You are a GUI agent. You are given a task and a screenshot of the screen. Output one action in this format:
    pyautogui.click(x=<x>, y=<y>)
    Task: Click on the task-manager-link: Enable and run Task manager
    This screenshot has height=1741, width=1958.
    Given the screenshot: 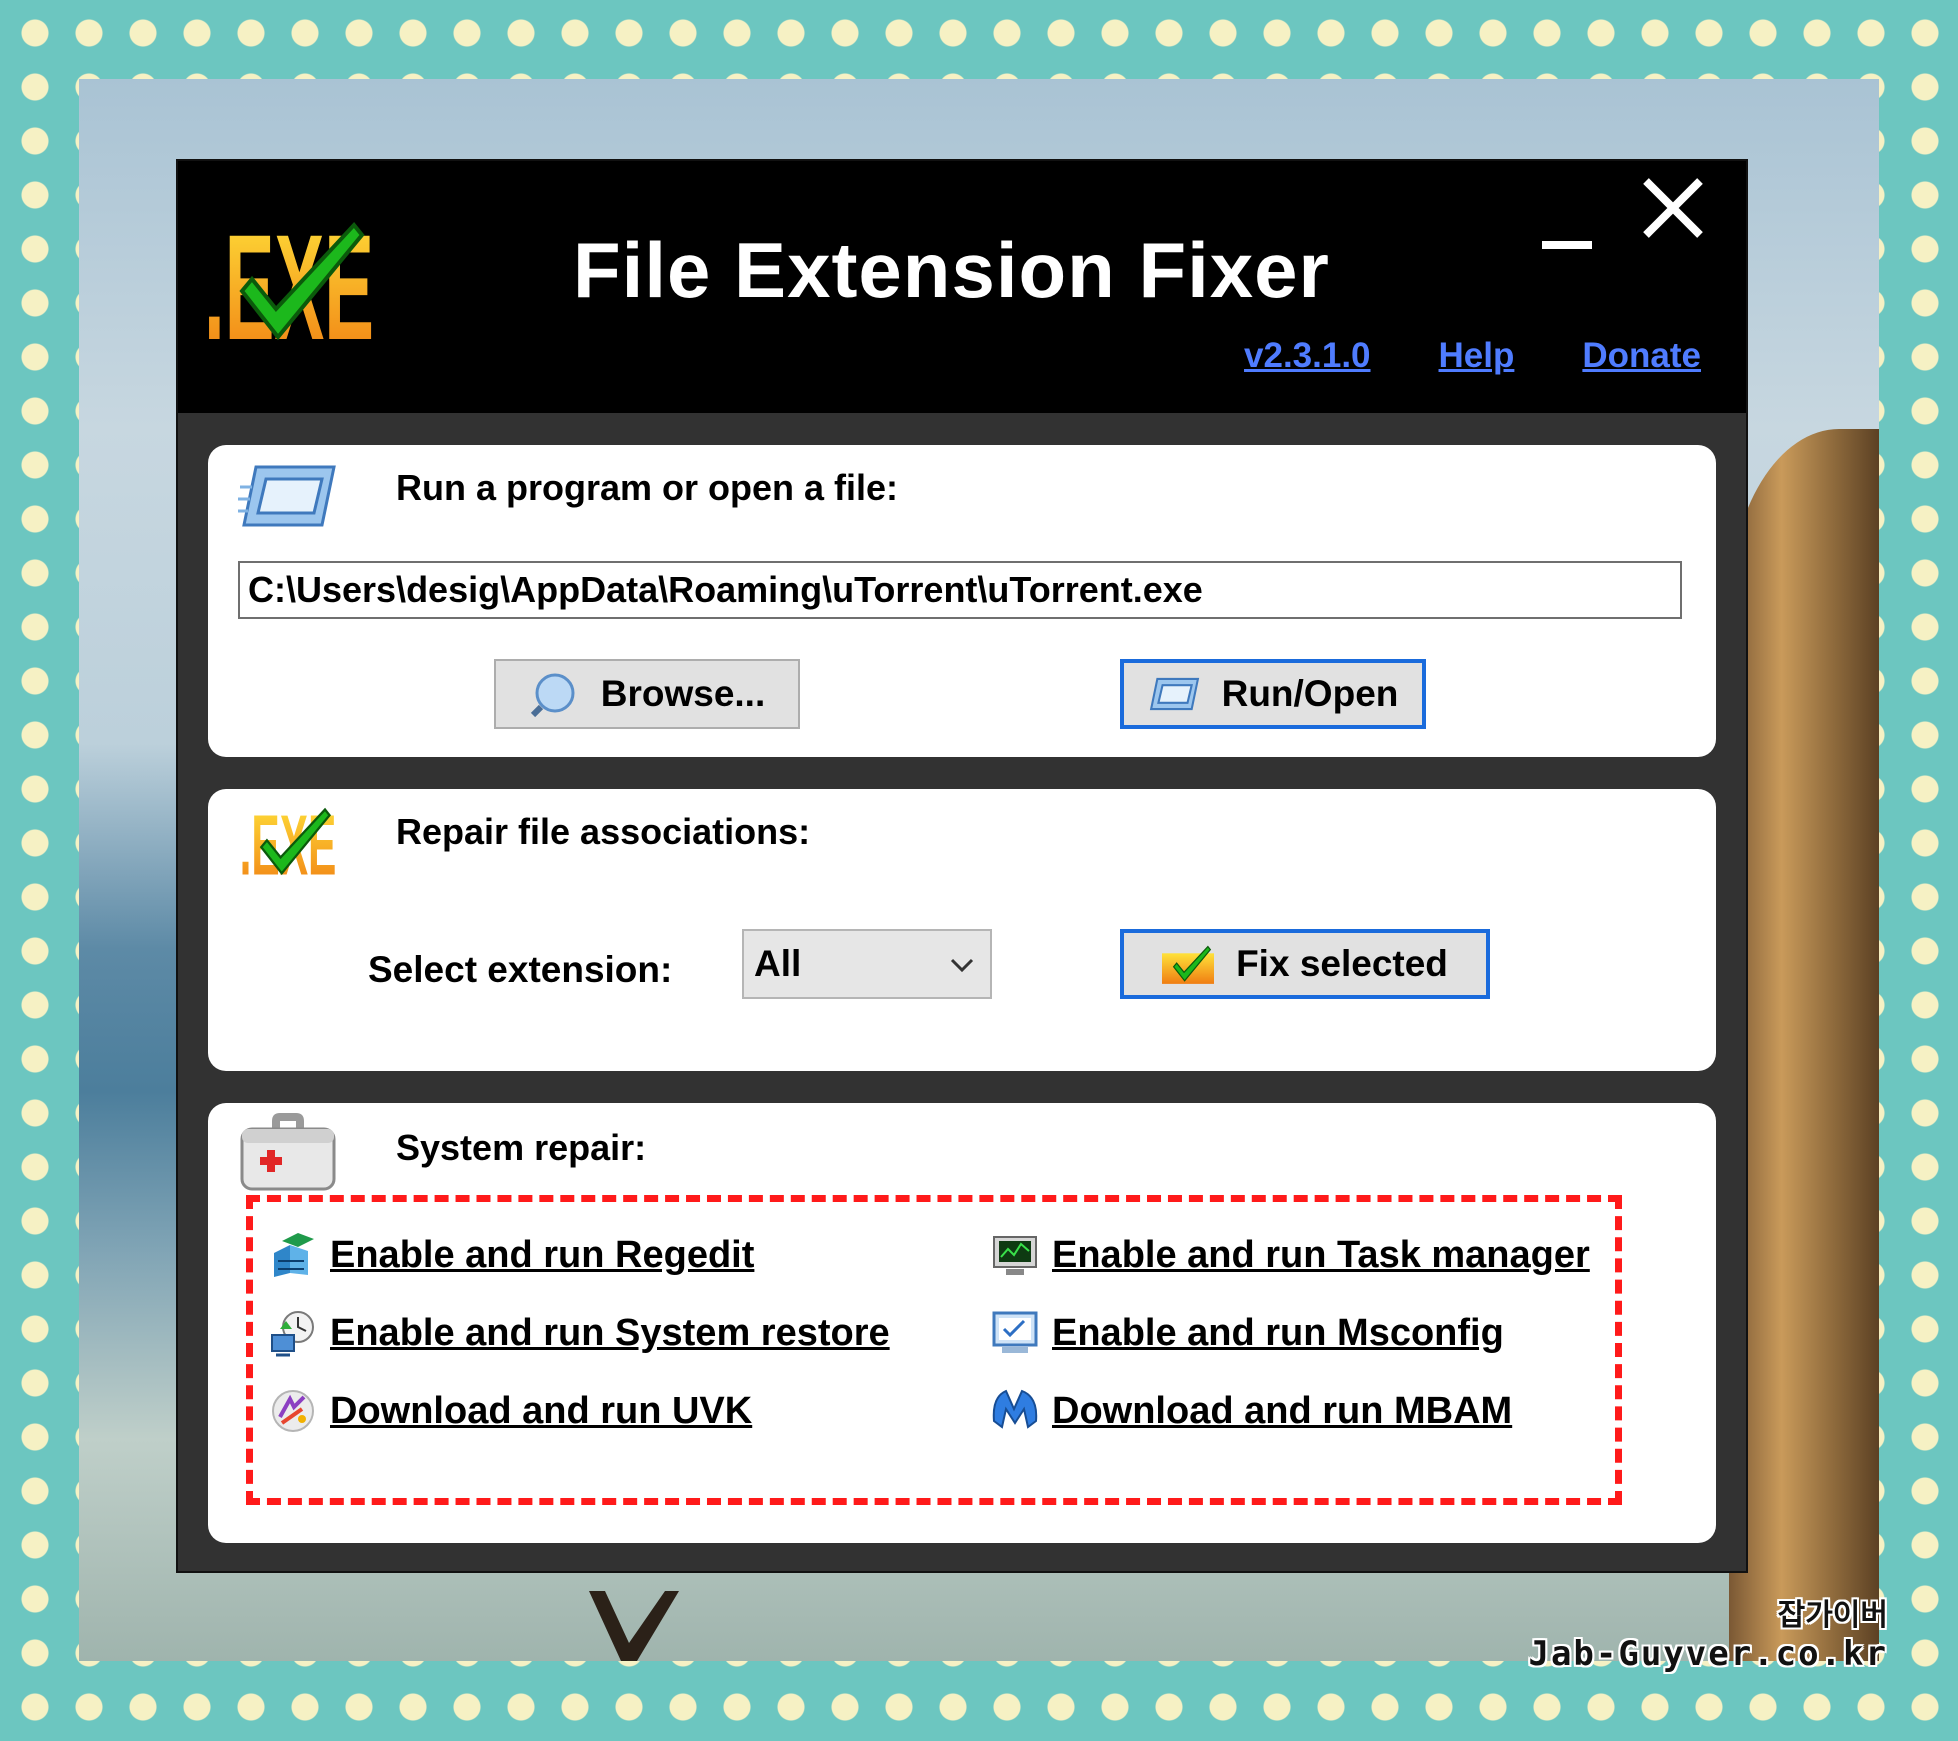 What is the action you would take?
    pyautogui.click(x=1290, y=1255)
    